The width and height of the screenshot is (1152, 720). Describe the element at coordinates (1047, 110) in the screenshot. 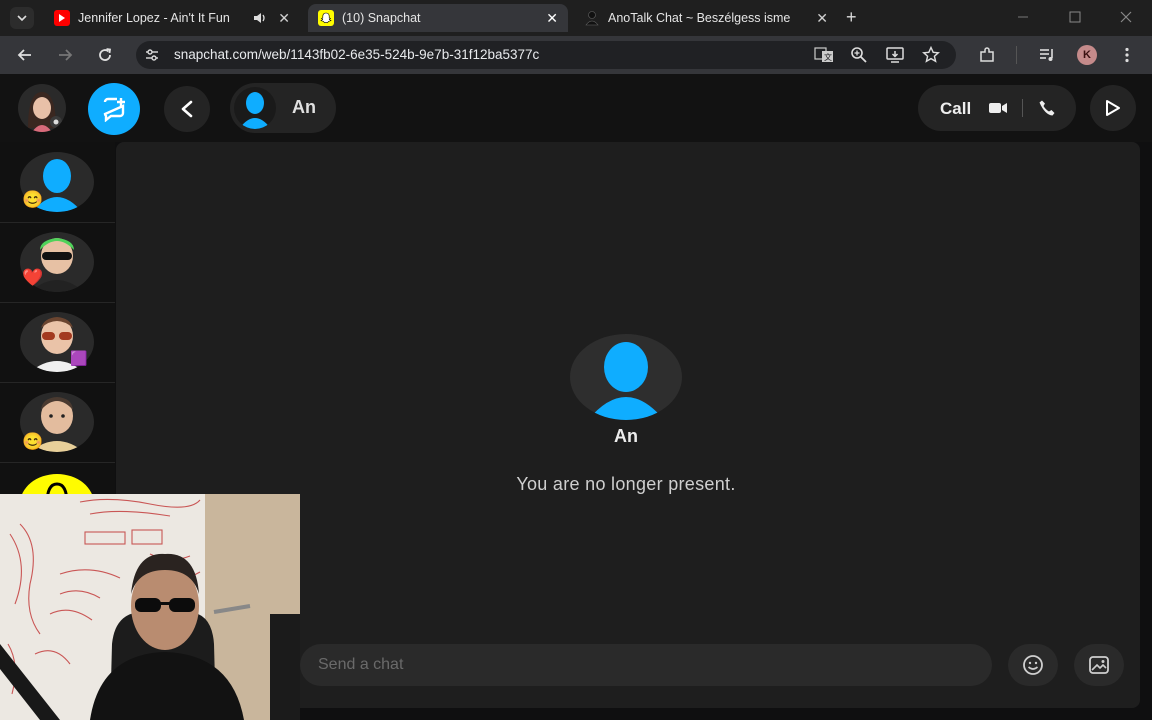

I see `voice-call-icon` at that location.